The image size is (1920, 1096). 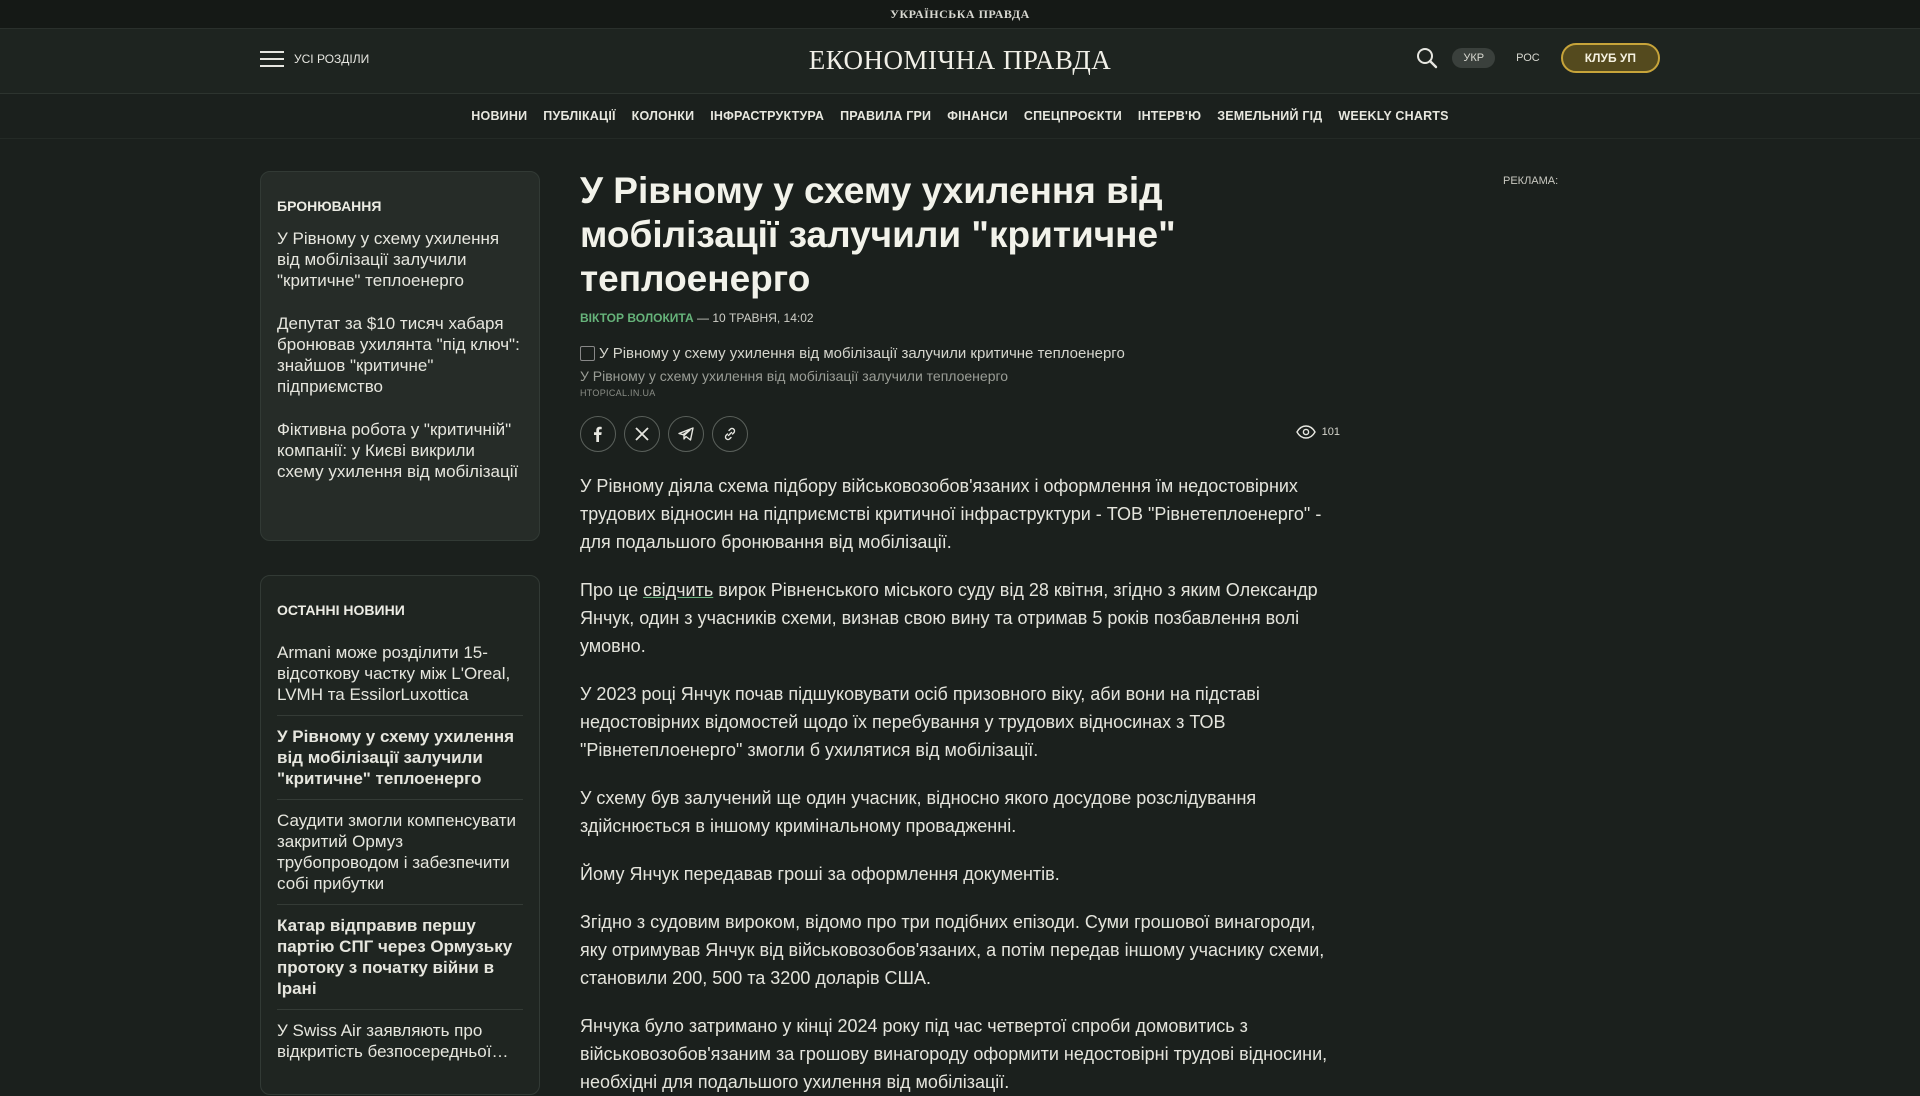 I want to click on nav-interviews: ІНТЕРВ'Ю, so click(x=1169, y=116).